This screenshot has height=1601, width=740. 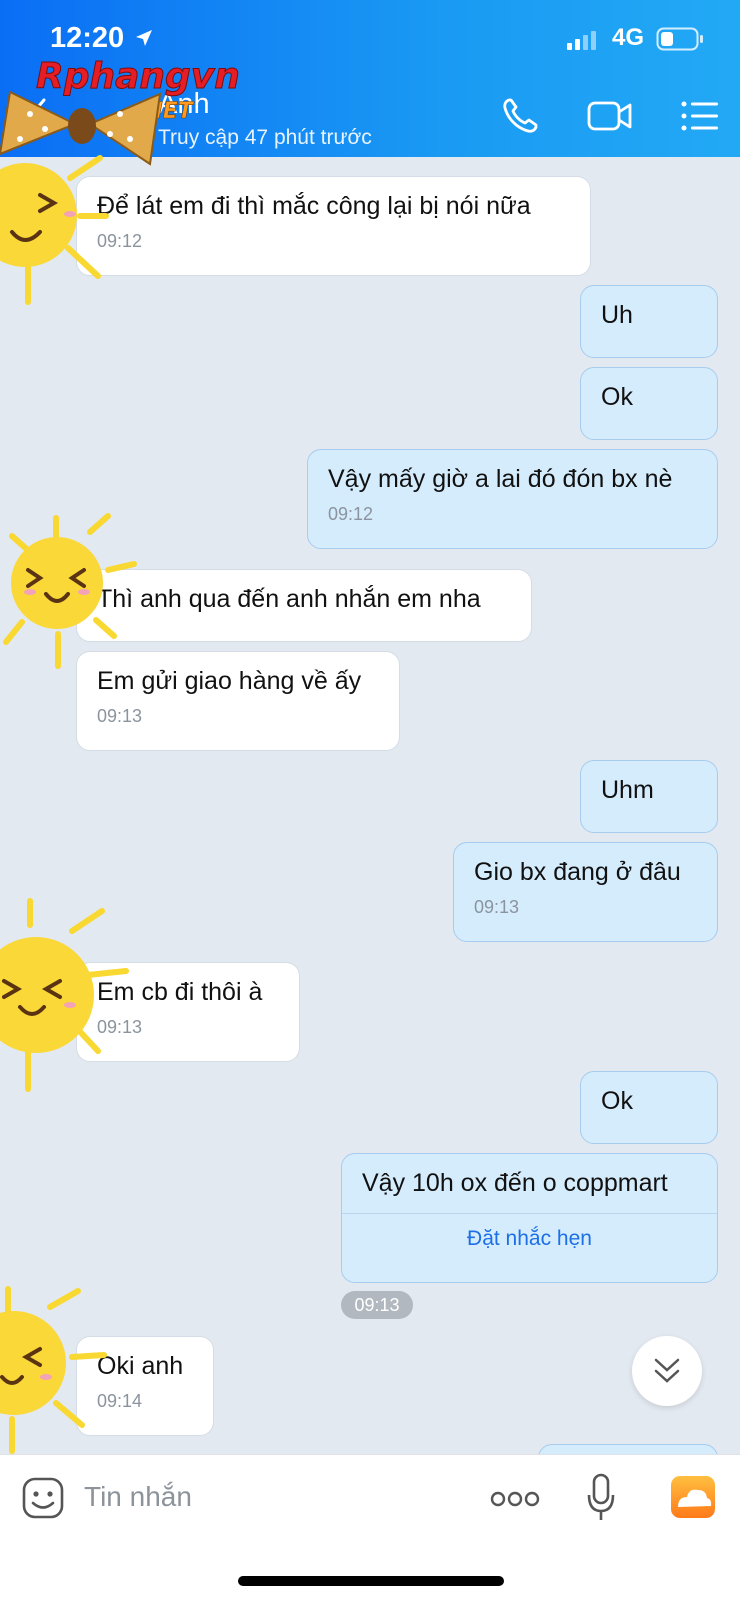 I want to click on microphone-icon, so click(x=601, y=1498).